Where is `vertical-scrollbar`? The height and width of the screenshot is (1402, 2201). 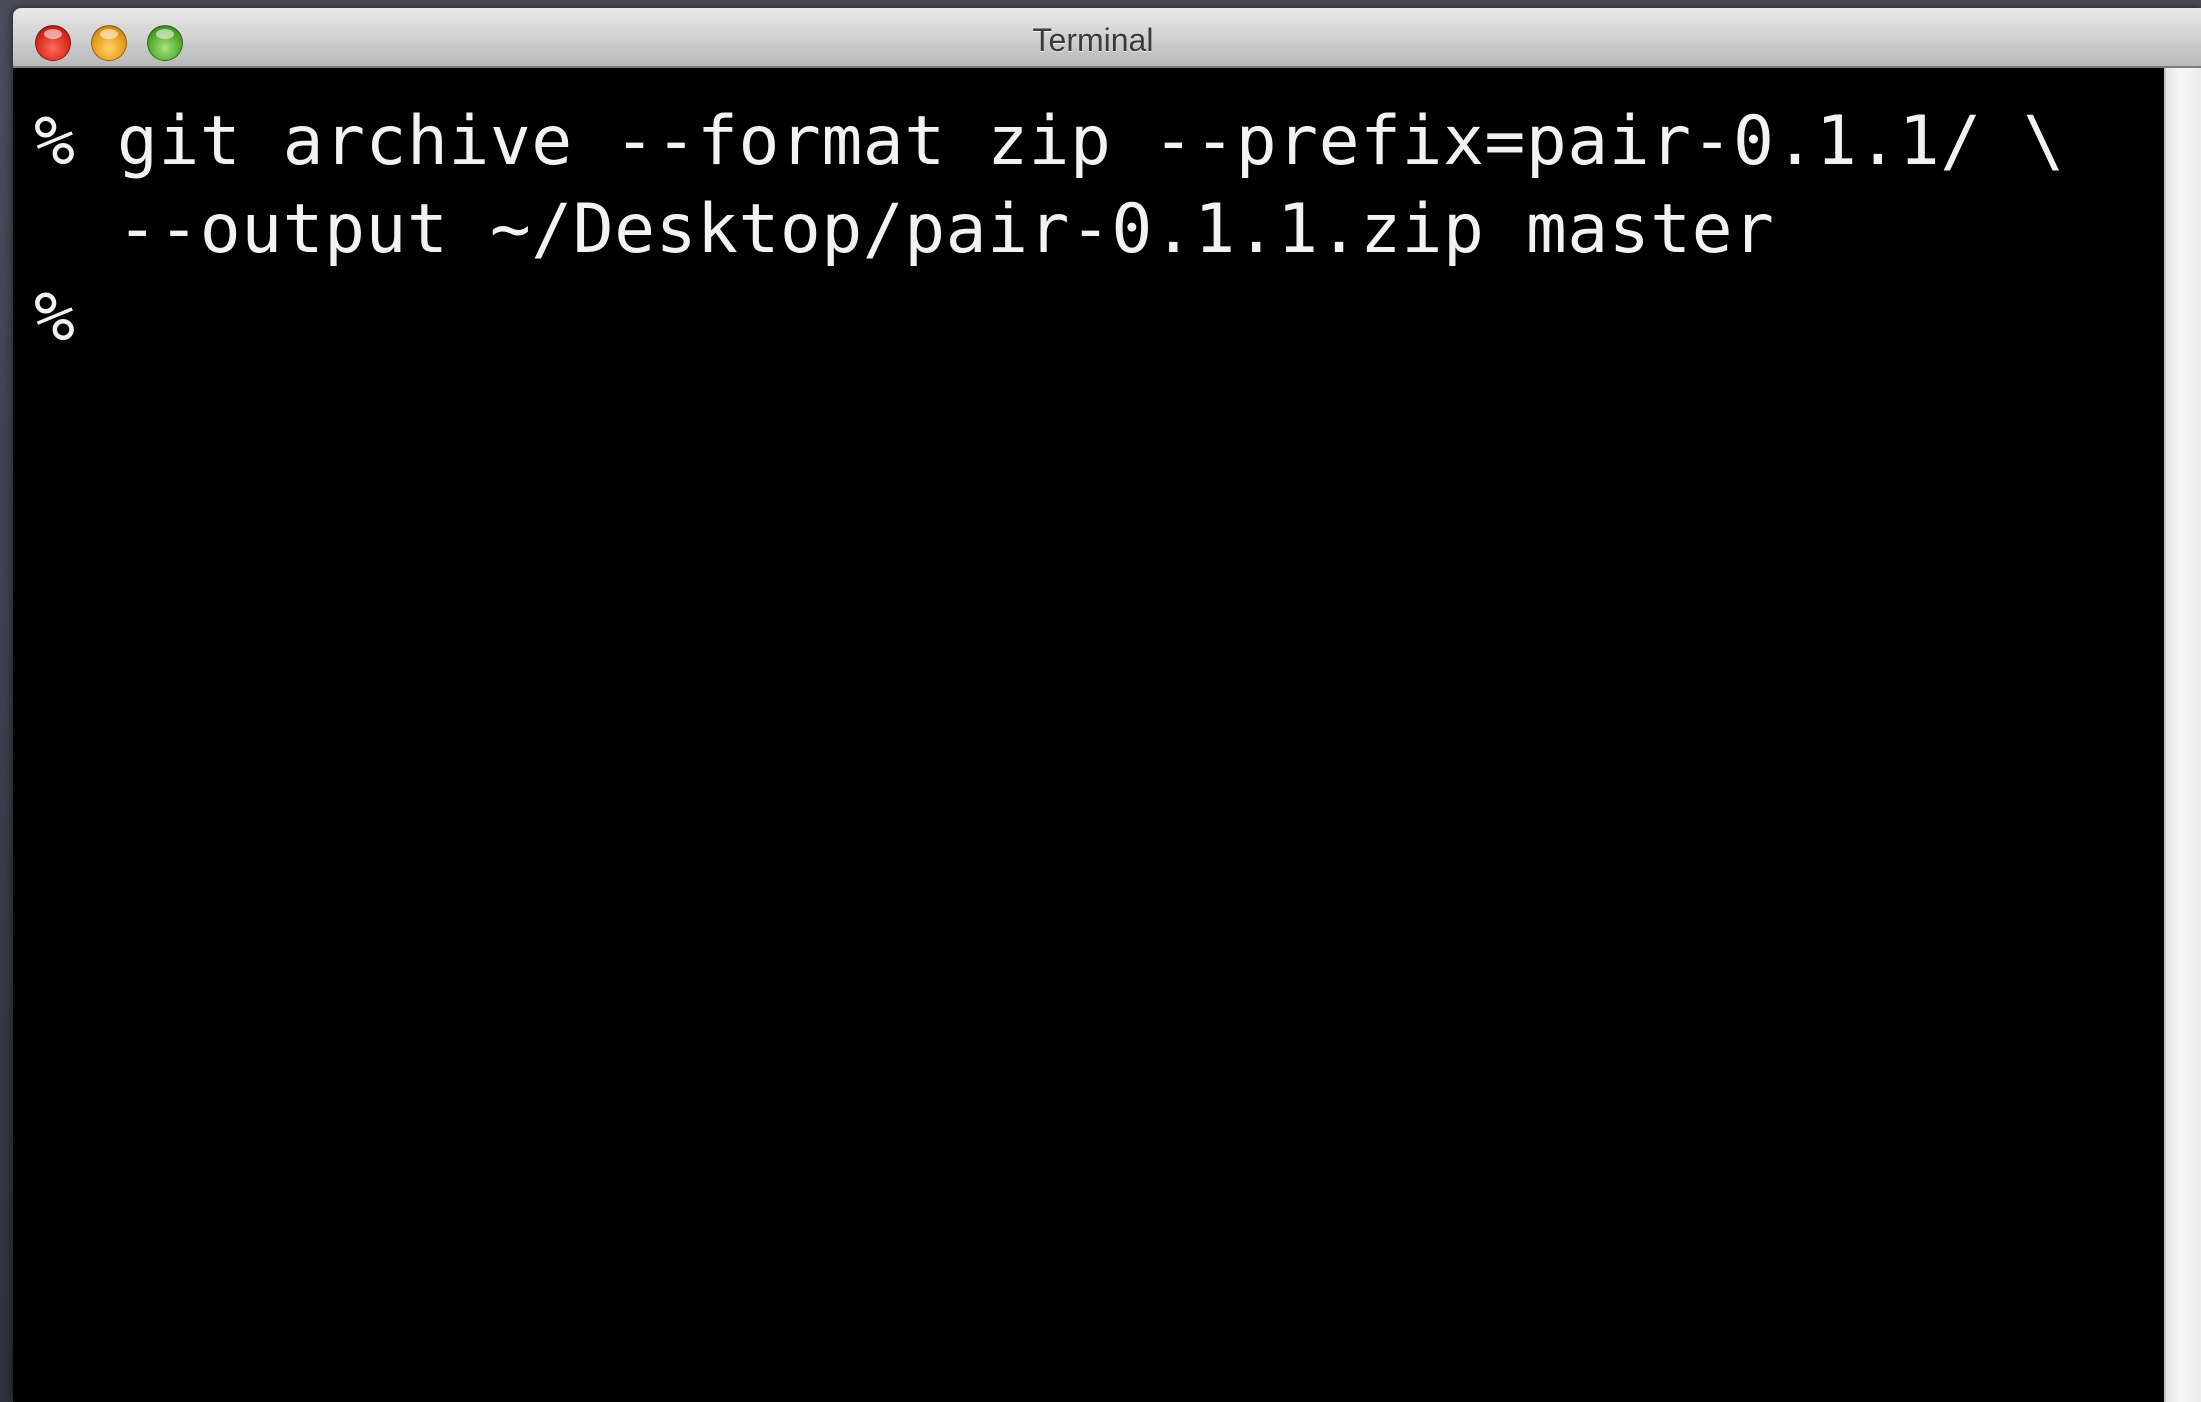 vertical-scrollbar is located at coordinates (2182, 735).